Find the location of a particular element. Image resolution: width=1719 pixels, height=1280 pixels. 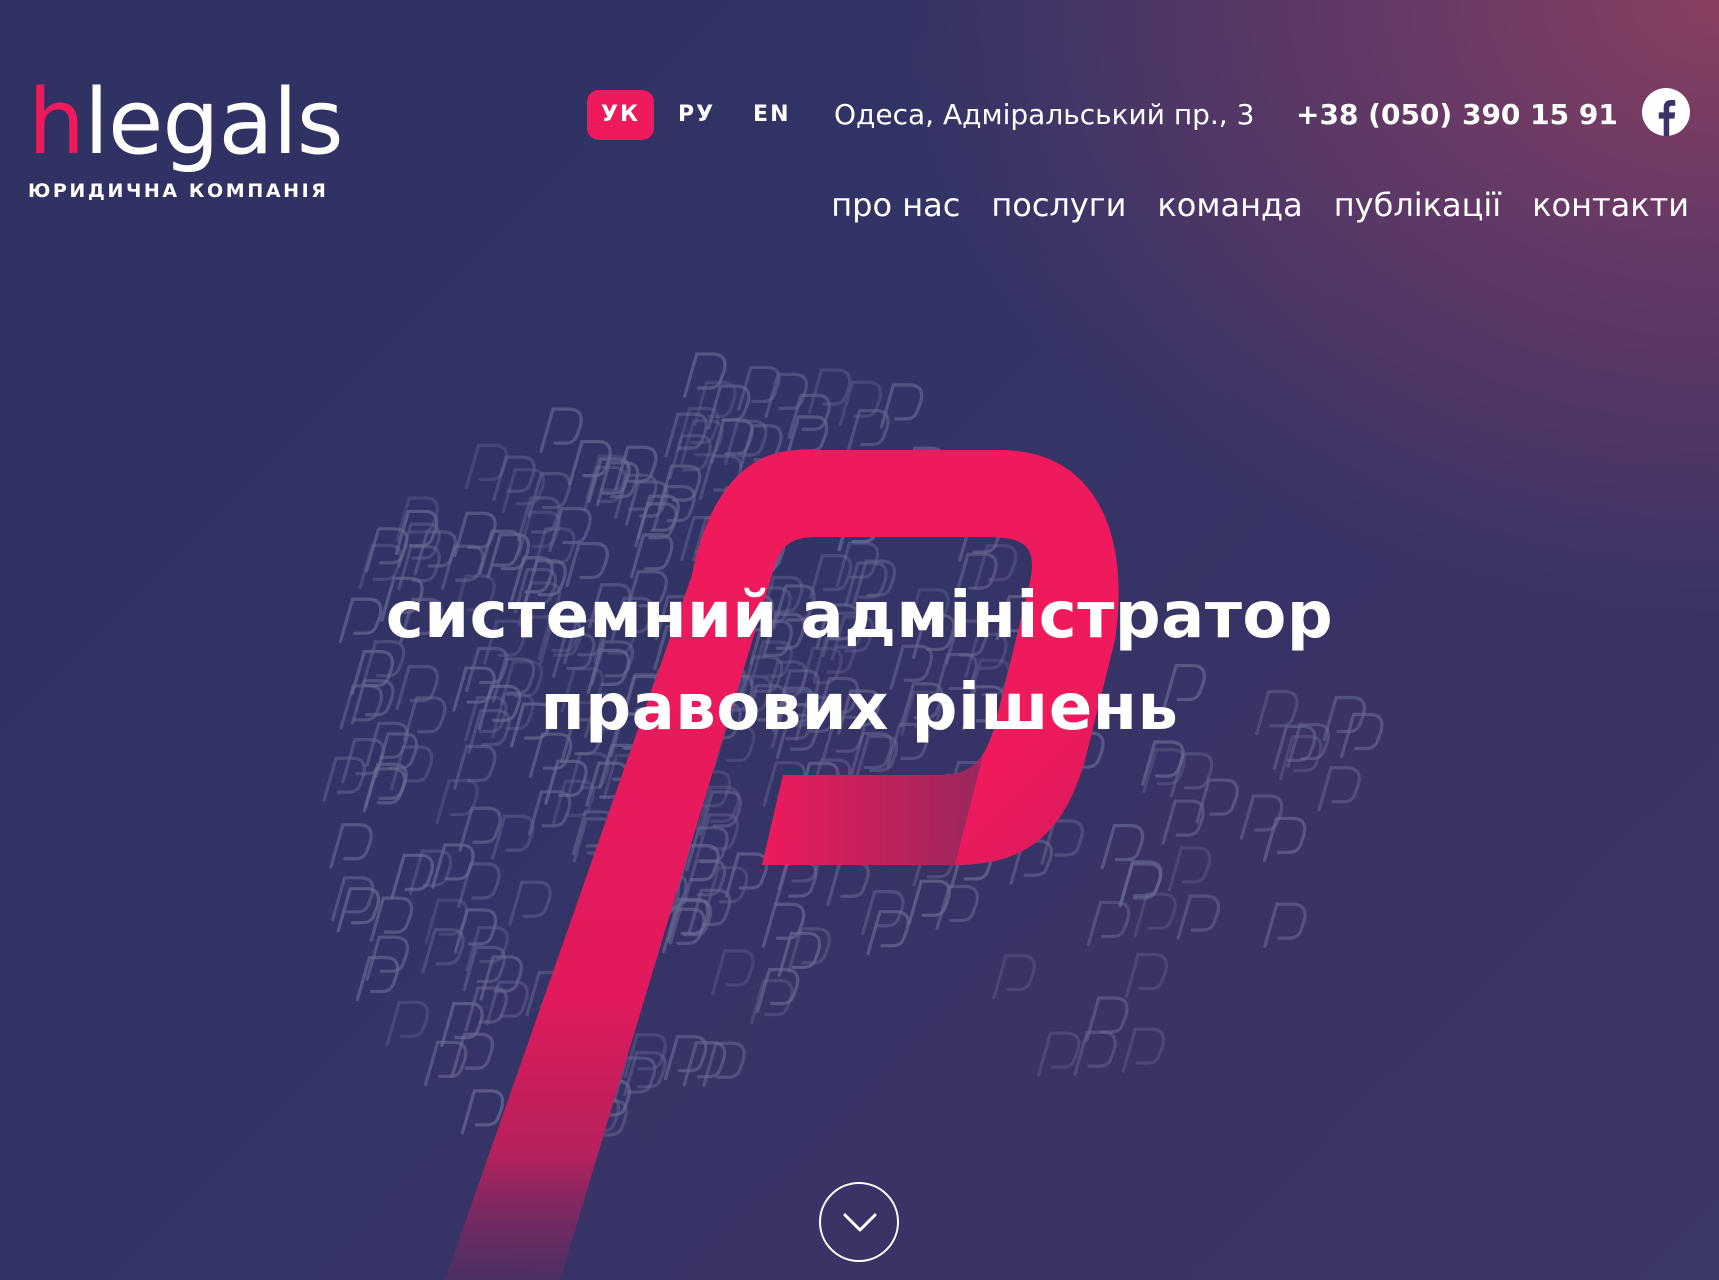

phone-link: +38 (050) 390 15 91 is located at coordinates (1457, 114).